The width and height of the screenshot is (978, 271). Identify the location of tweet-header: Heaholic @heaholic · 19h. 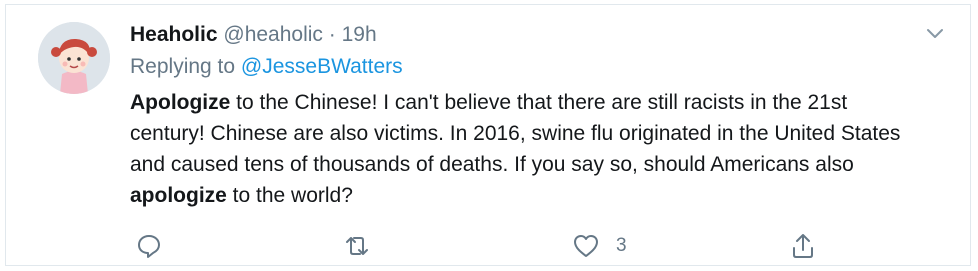
(530, 35).